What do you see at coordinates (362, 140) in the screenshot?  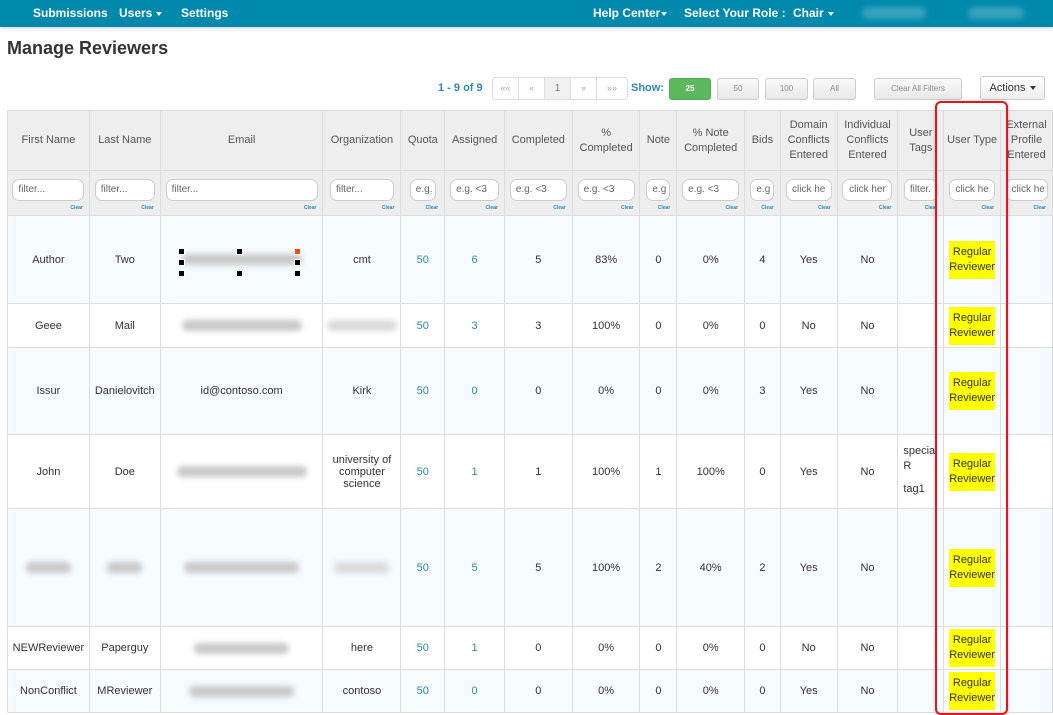 I see `col-organization: Organization` at bounding box center [362, 140].